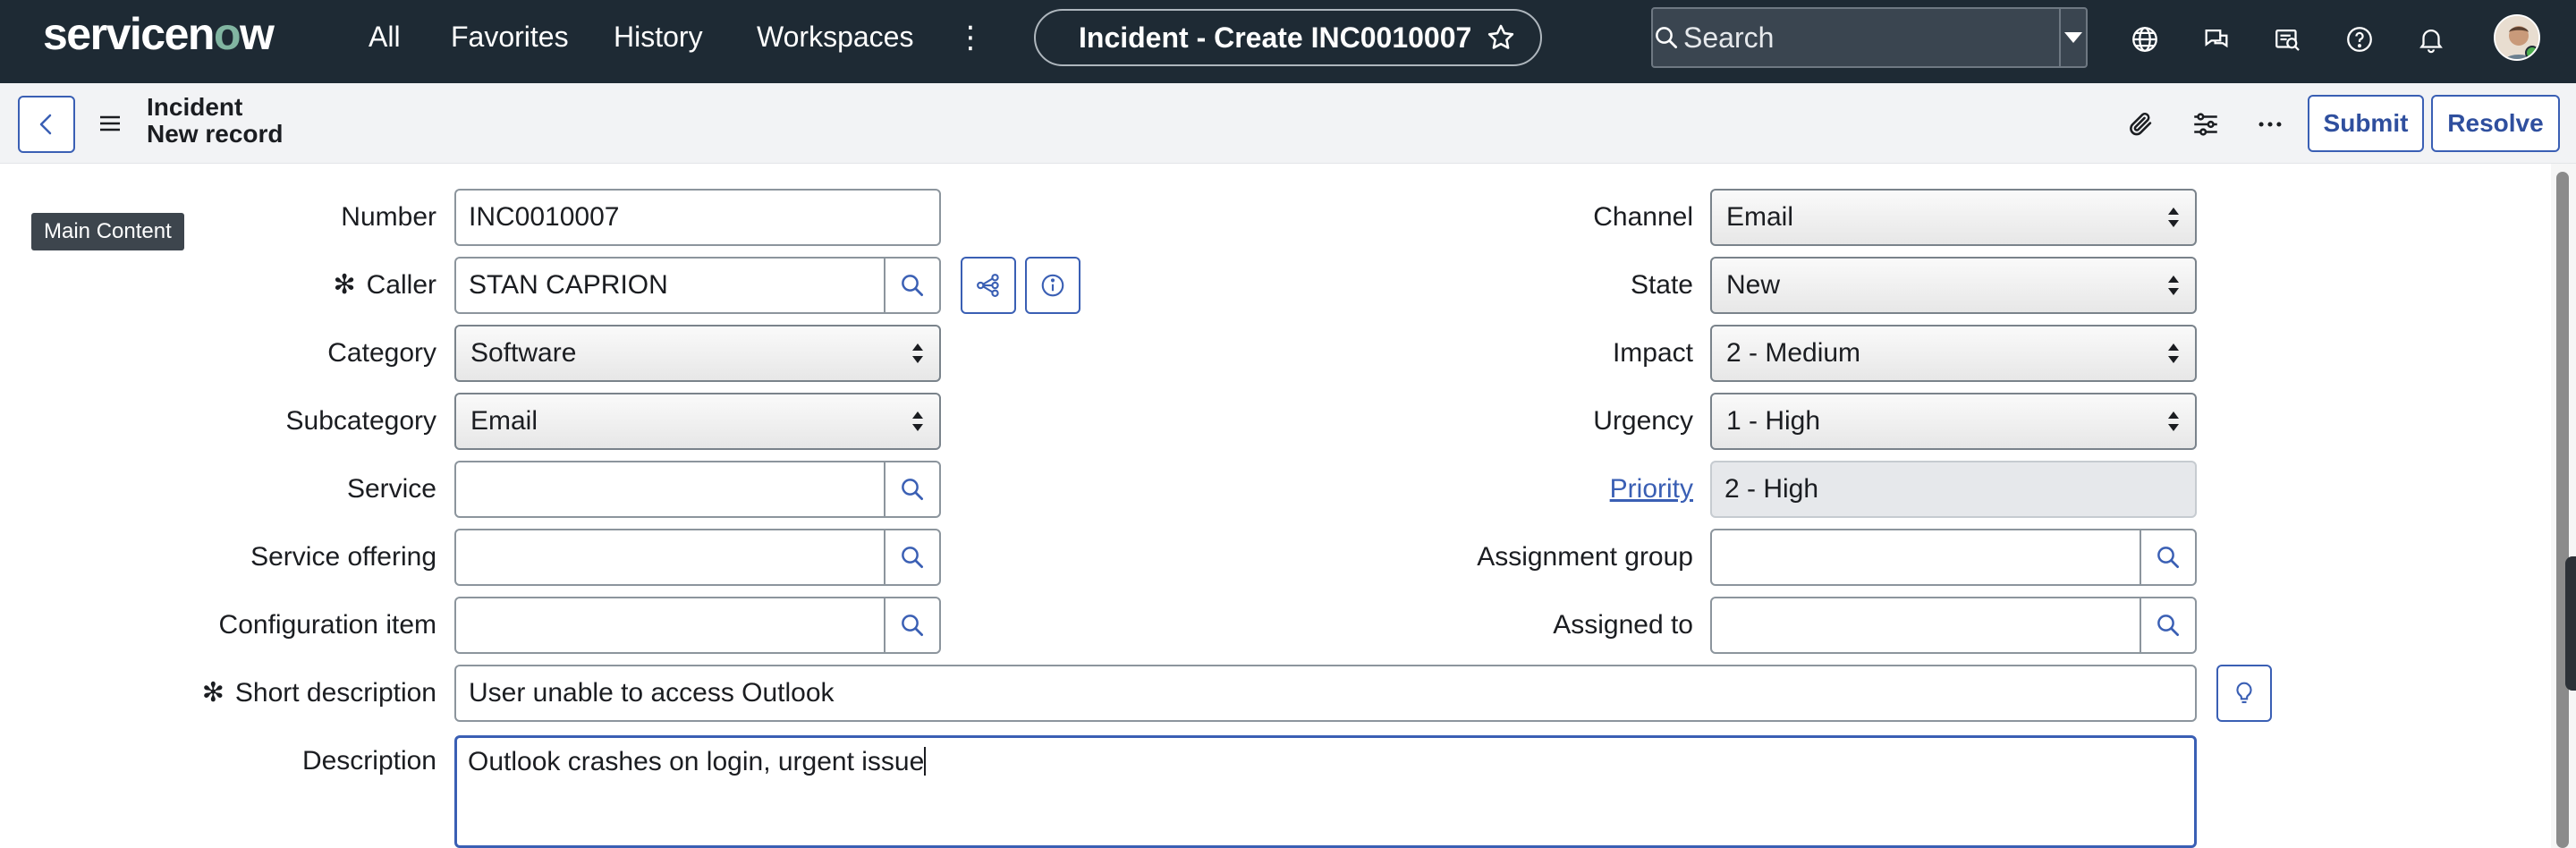 This screenshot has width=2576, height=848. What do you see at coordinates (2141, 124) in the screenshot?
I see `attachment-icon` at bounding box center [2141, 124].